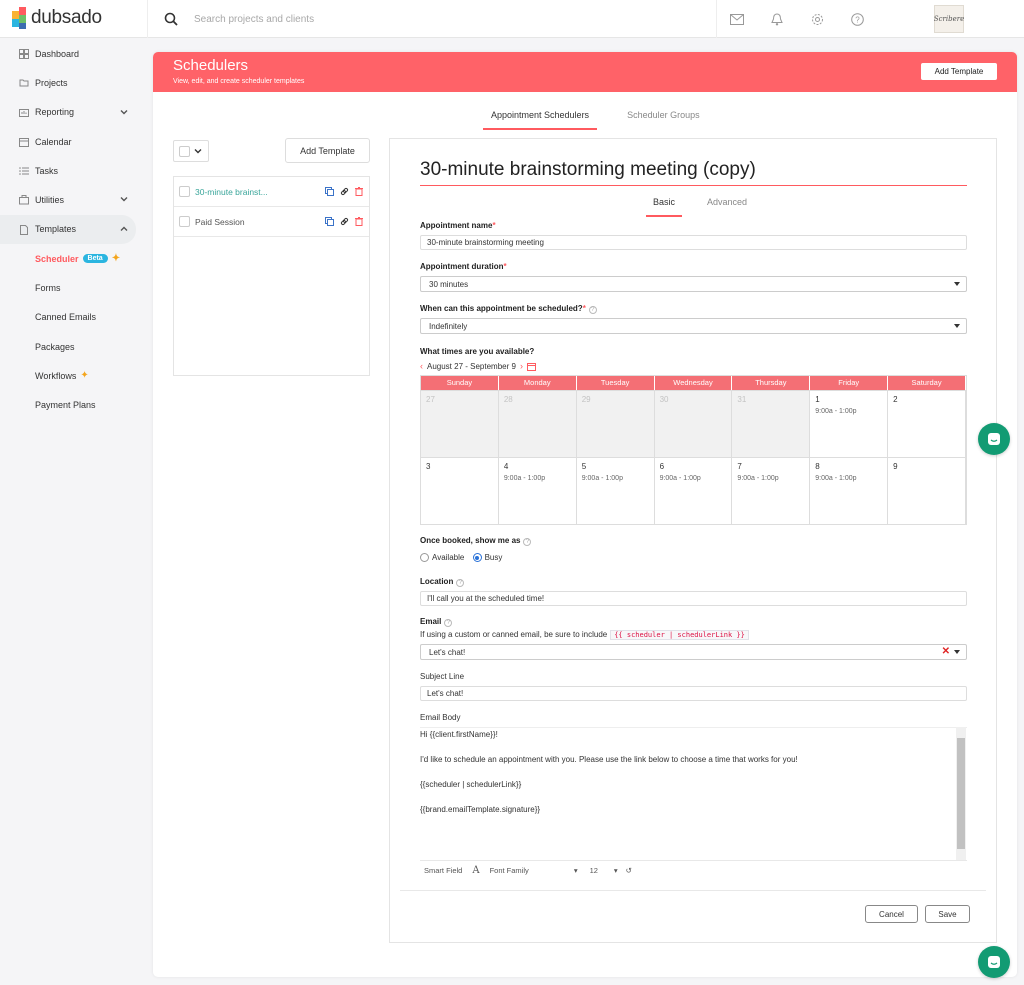 The image size is (1024, 985). What do you see at coordinates (604, 870) in the screenshot?
I see `font-size-select: 12 ▾` at bounding box center [604, 870].